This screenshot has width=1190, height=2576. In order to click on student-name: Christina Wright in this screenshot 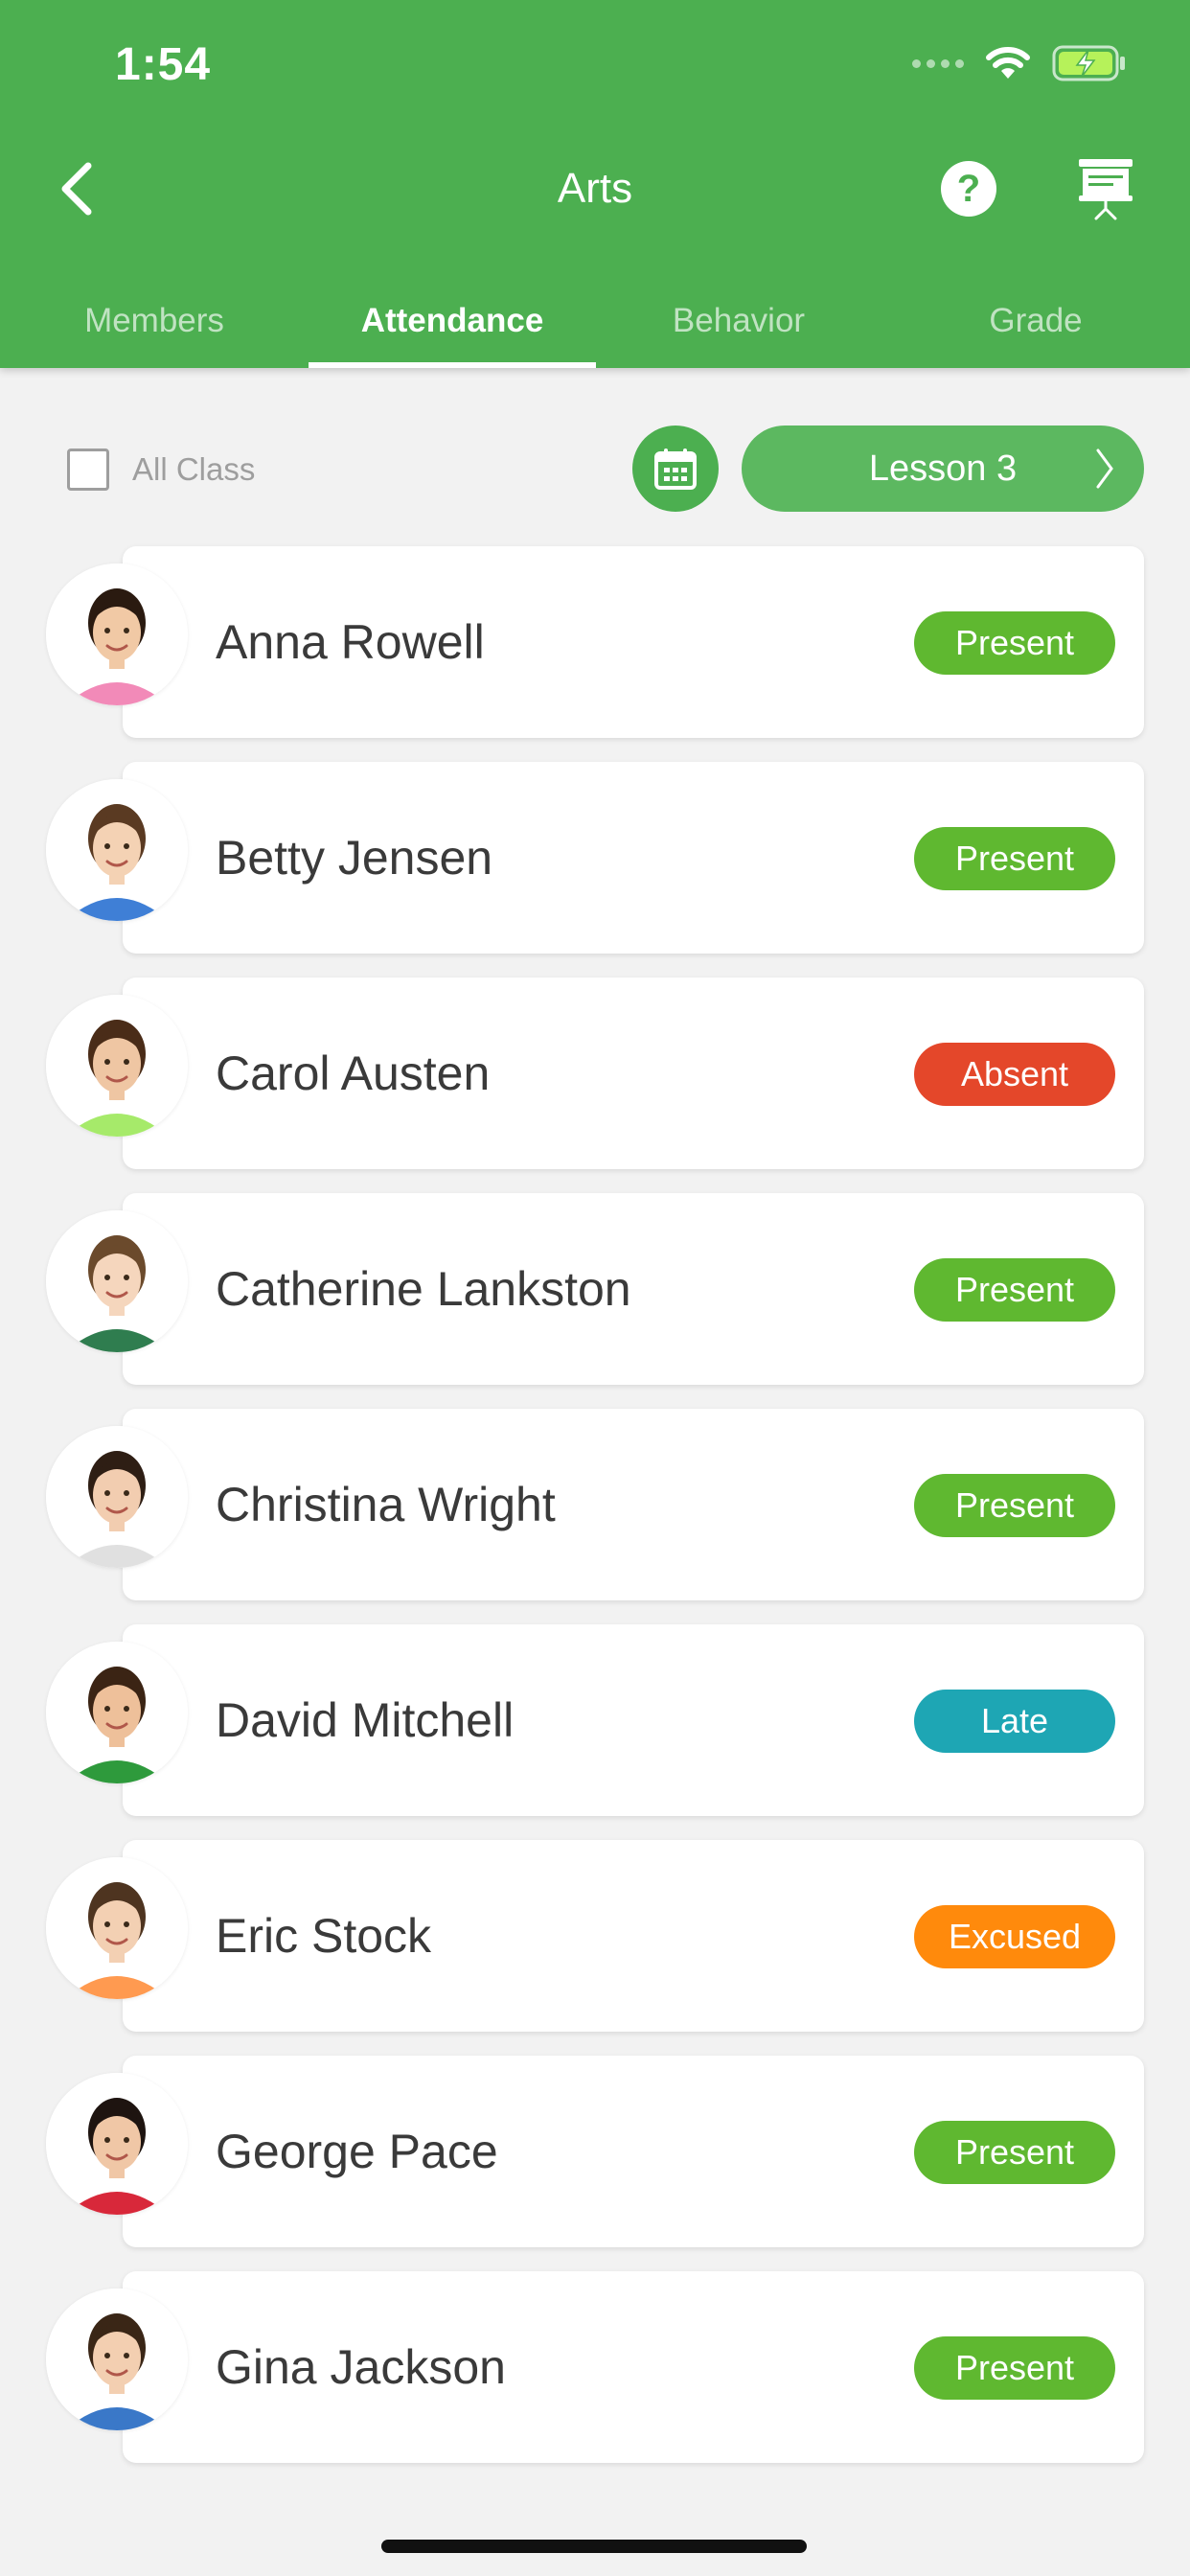, I will do `click(386, 1504)`.